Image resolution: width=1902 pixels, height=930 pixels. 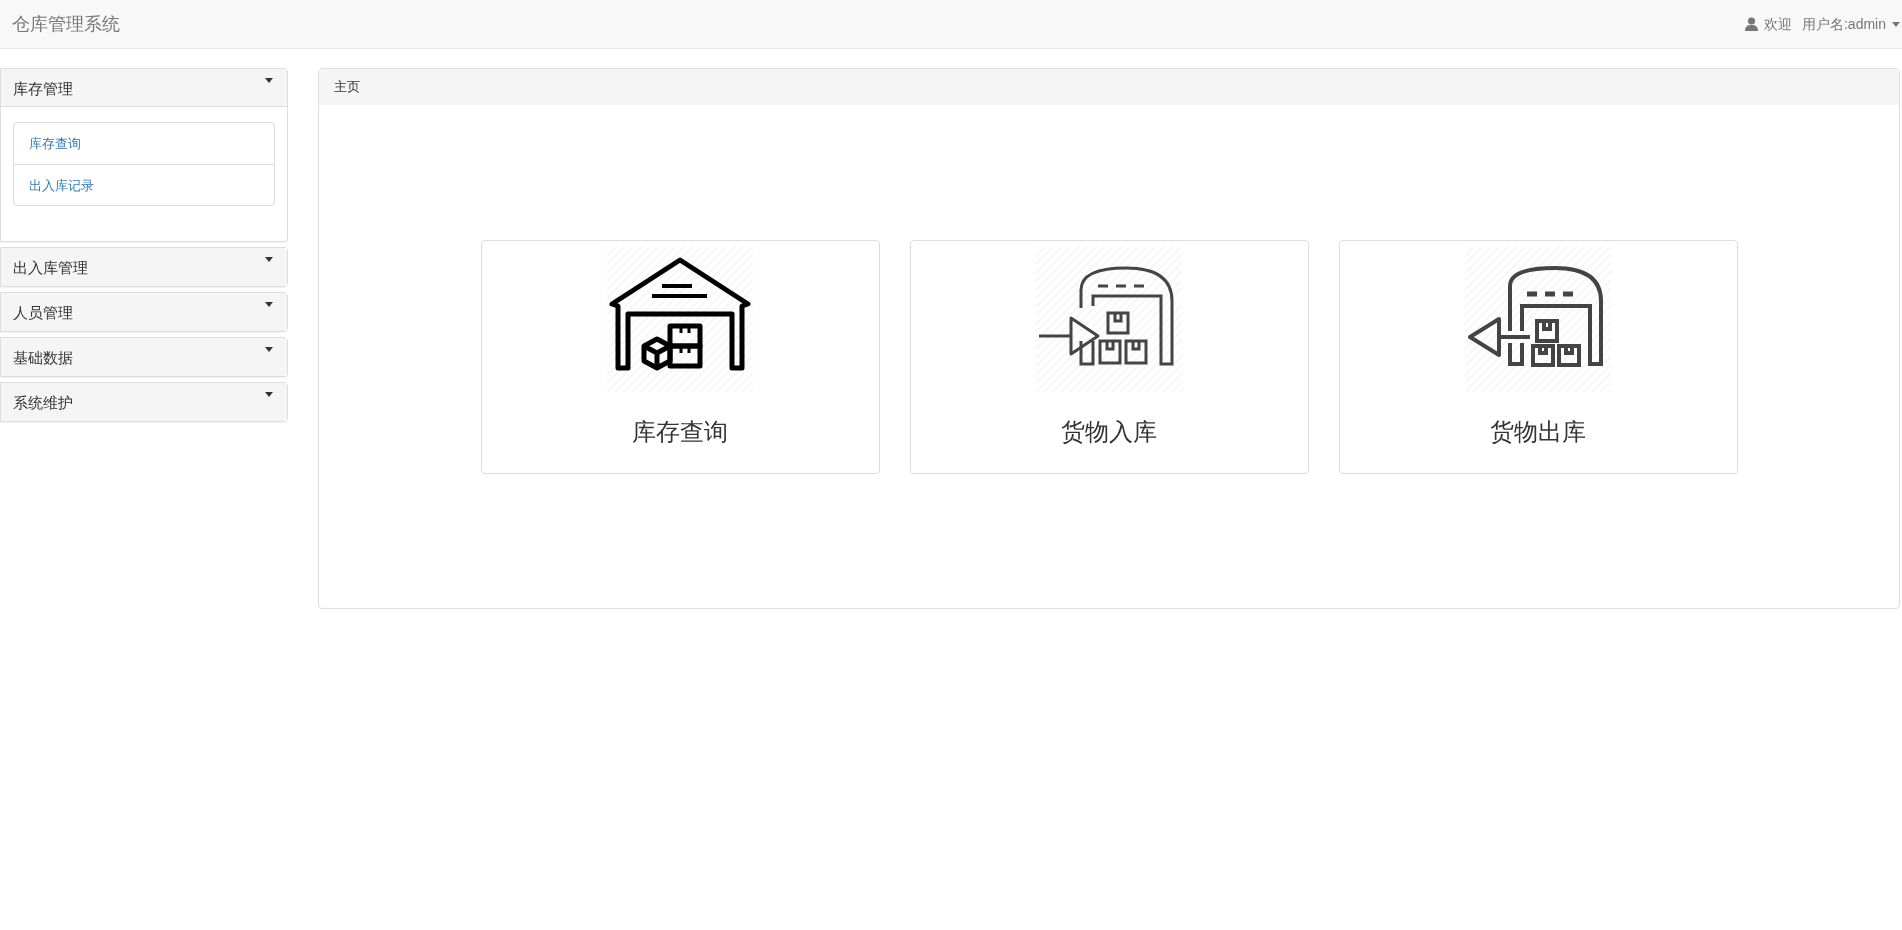 What do you see at coordinates (347, 87) in the screenshot?
I see `panel-title: 主页` at bounding box center [347, 87].